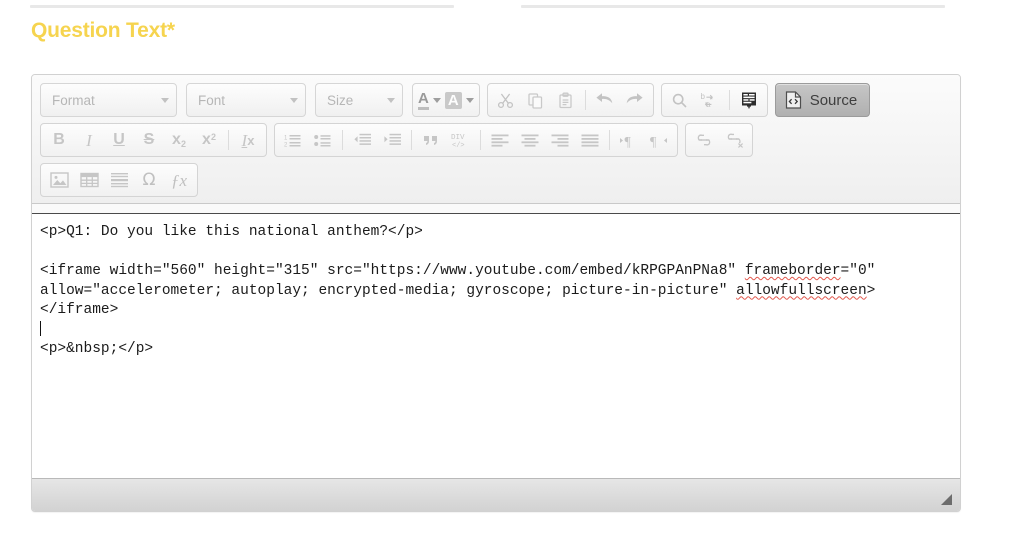  What do you see at coordinates (453, 100) in the screenshot?
I see `background-color-a-glyph: A` at bounding box center [453, 100].